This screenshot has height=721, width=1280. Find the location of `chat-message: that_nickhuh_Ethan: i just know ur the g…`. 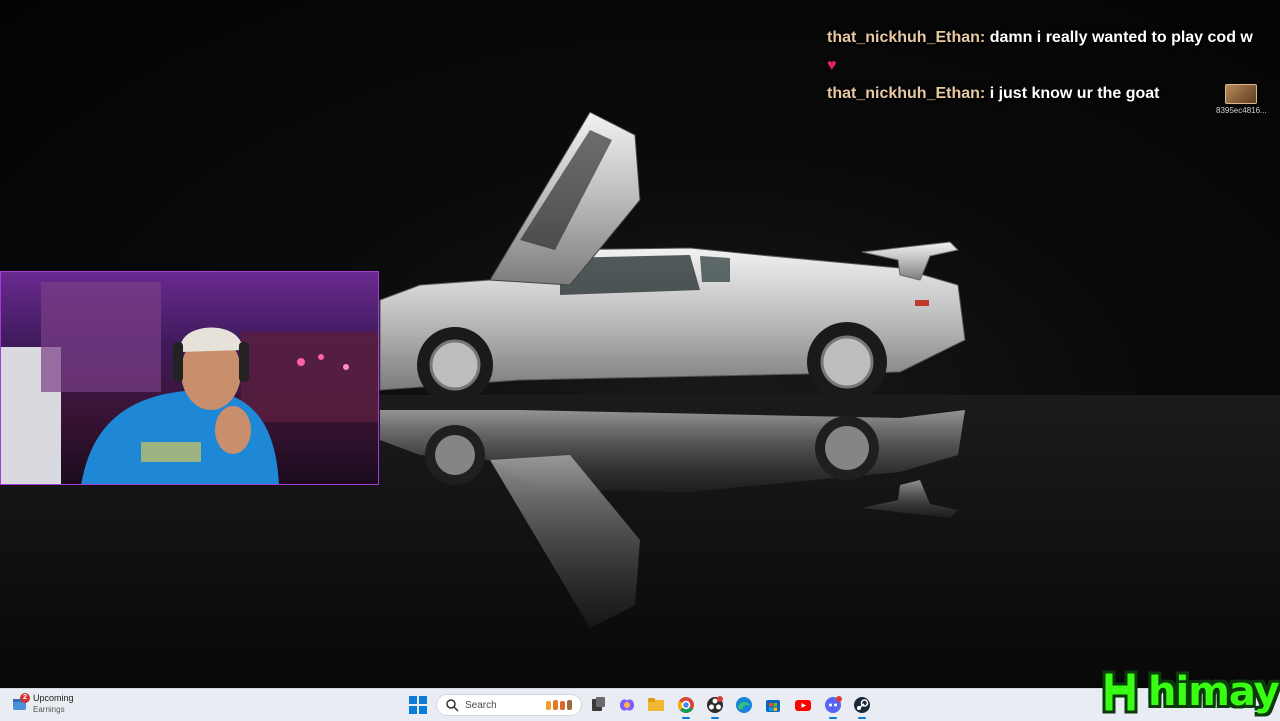

chat-message: that_nickhuh_Ethan: i just know ur the g… is located at coordinates (1053, 94).